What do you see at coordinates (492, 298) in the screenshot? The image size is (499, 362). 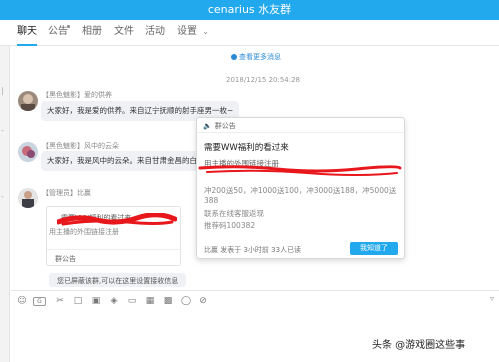 I see `scroll-mark-icon: ▿` at bounding box center [492, 298].